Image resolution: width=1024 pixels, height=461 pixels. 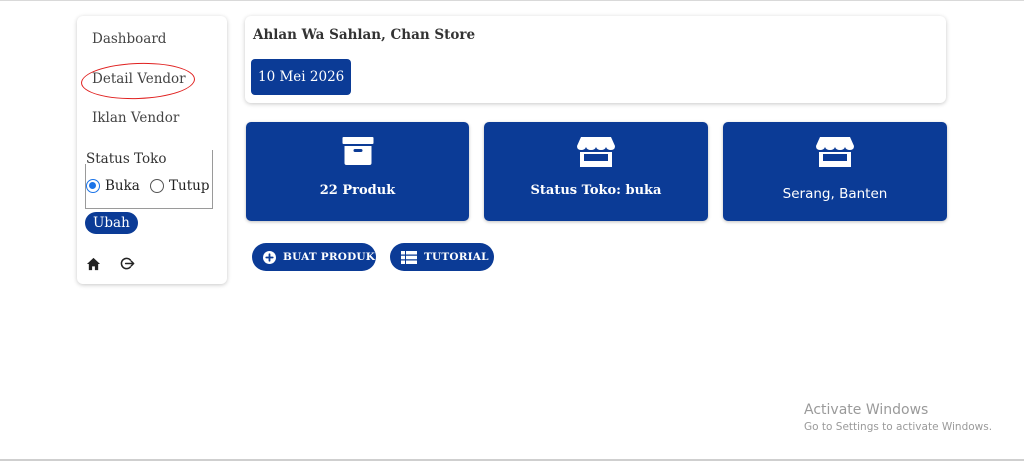 What do you see at coordinates (596, 190) in the screenshot?
I see `stat-status-label: Status Toko: buka` at bounding box center [596, 190].